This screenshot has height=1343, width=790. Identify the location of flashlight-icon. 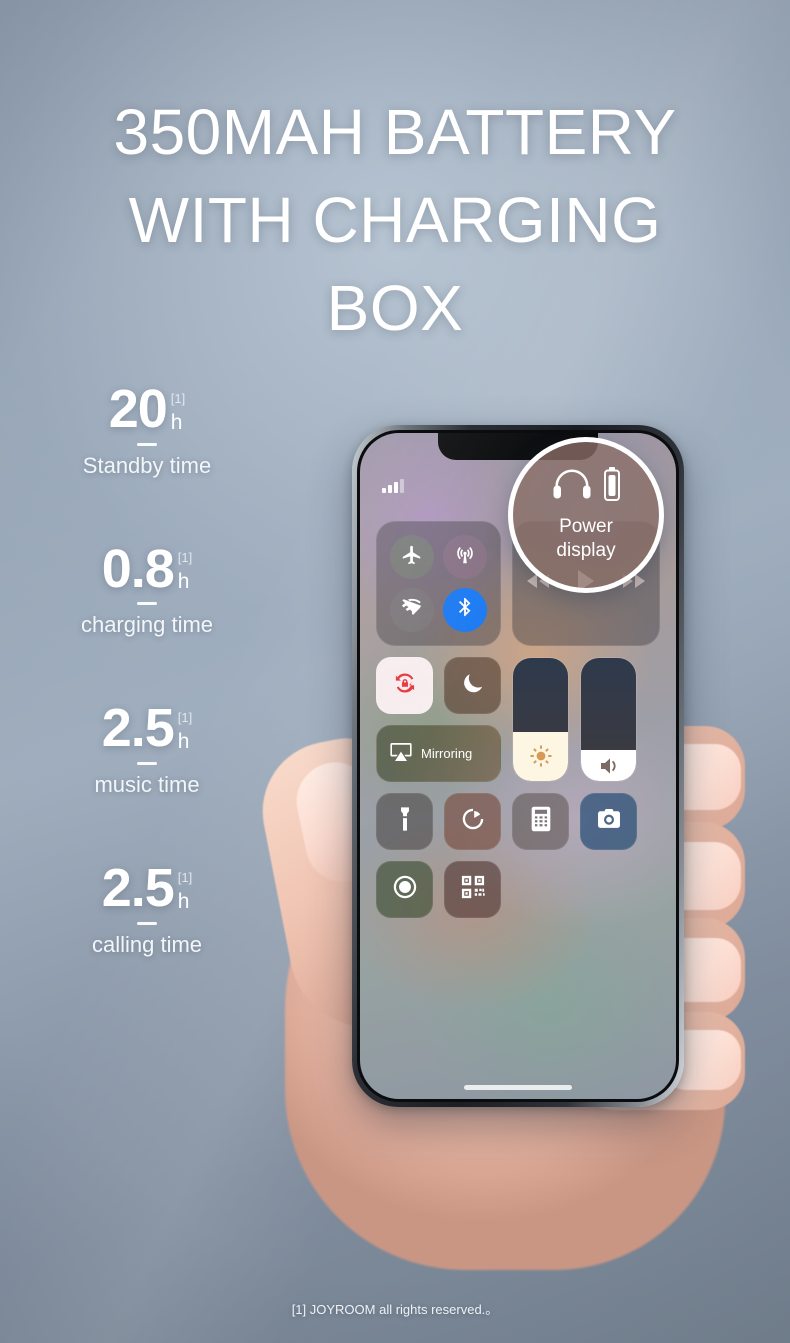
(405, 821).